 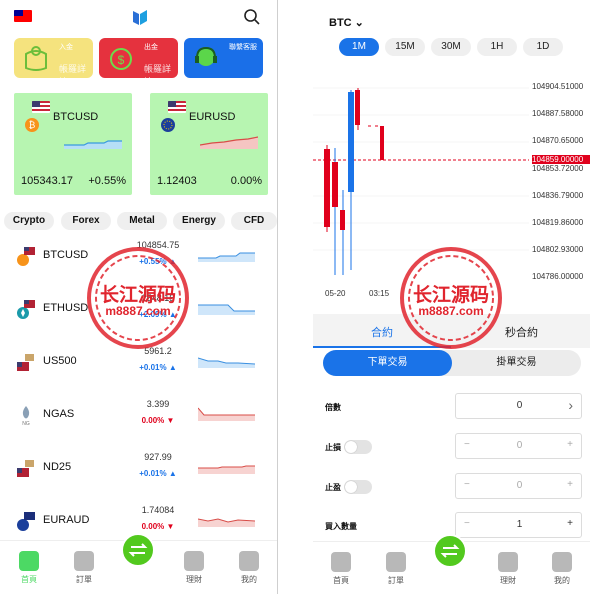 What do you see at coordinates (142, 221) in the screenshot?
I see `category-metal: Metal` at bounding box center [142, 221].